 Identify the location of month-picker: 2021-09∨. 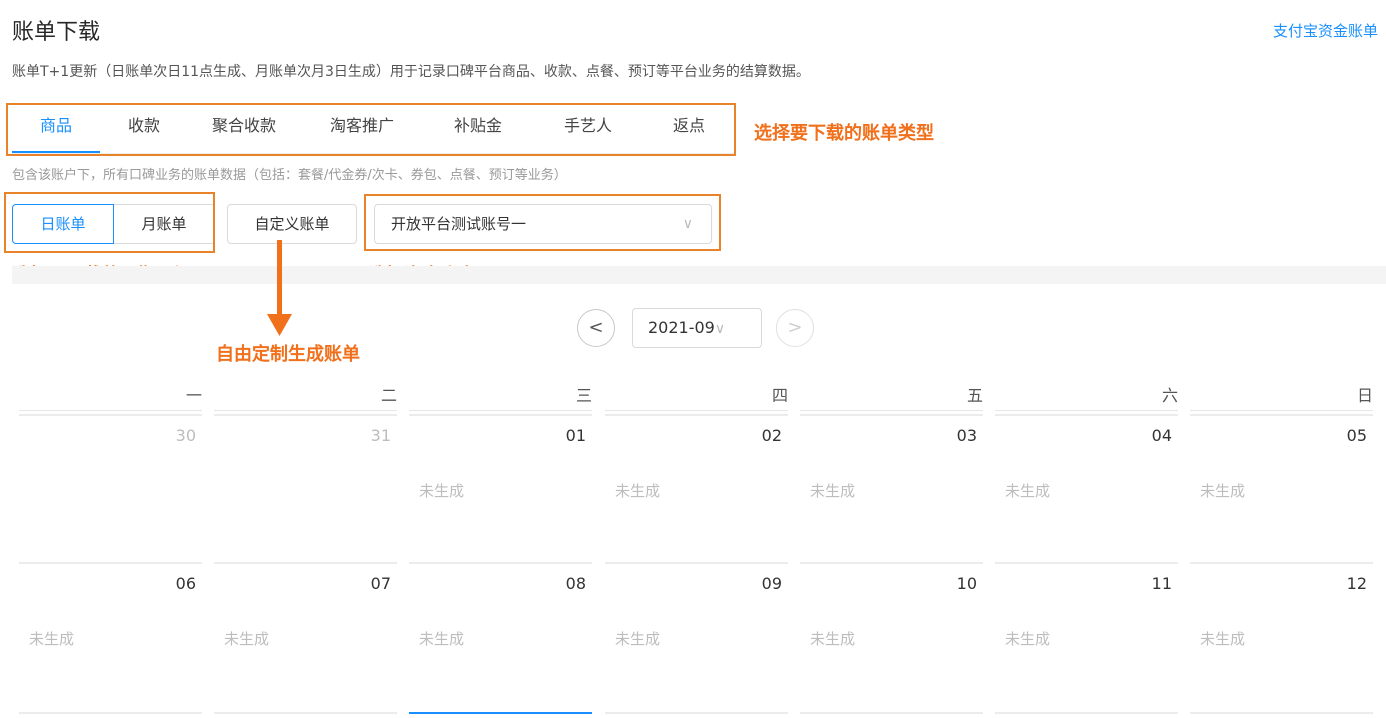
(697, 328).